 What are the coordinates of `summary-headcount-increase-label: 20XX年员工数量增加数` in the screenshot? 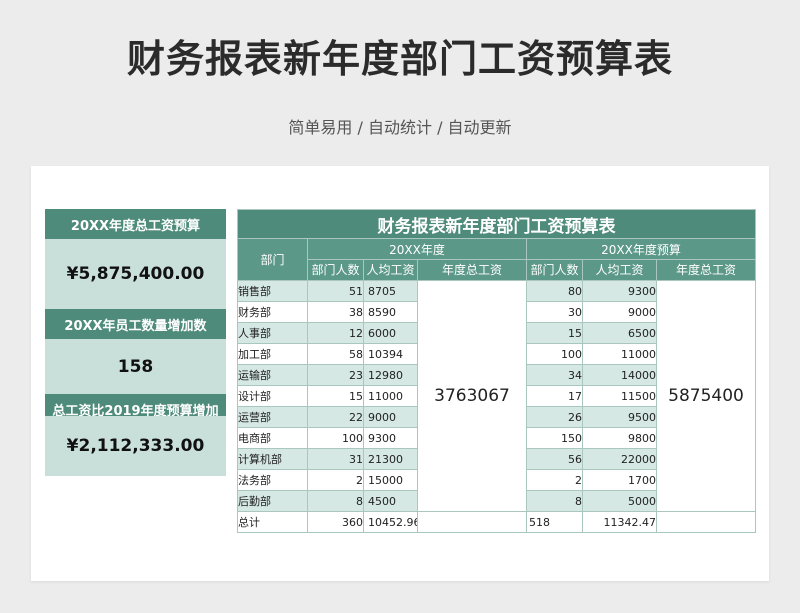 It's located at (135, 324).